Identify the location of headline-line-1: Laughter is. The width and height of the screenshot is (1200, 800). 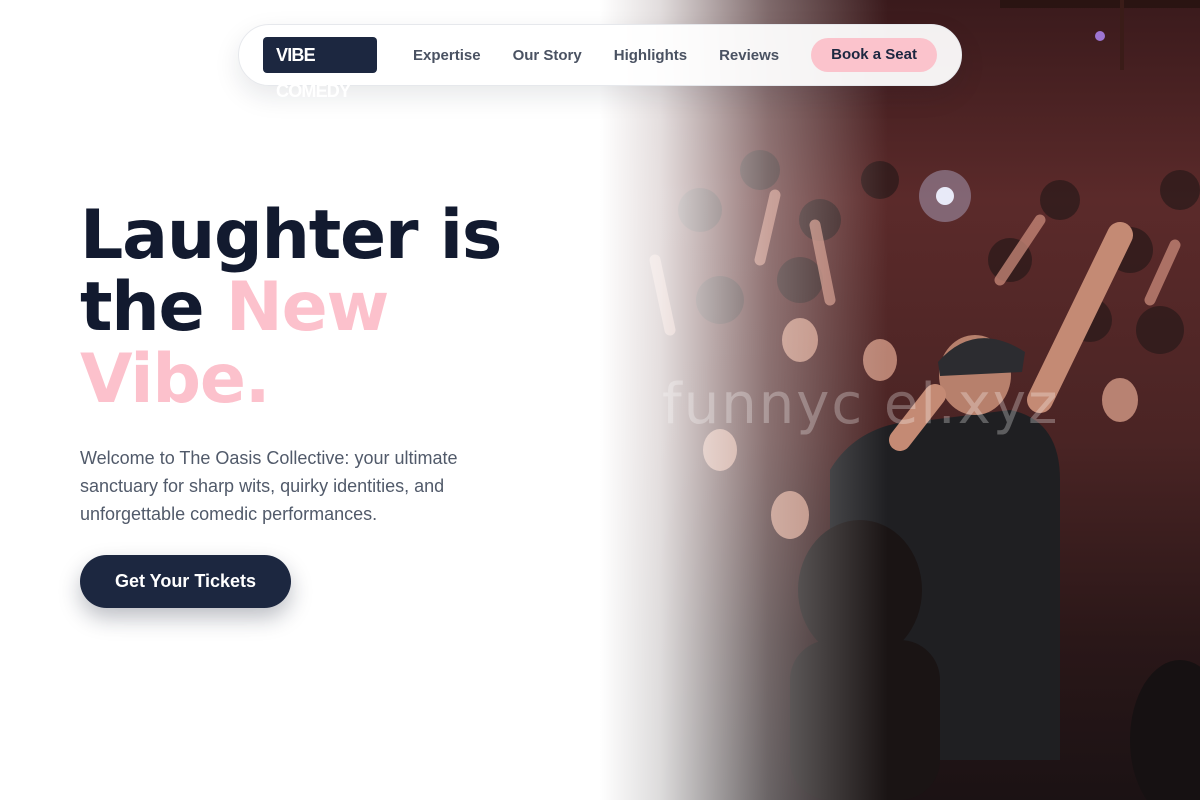
(291, 235).